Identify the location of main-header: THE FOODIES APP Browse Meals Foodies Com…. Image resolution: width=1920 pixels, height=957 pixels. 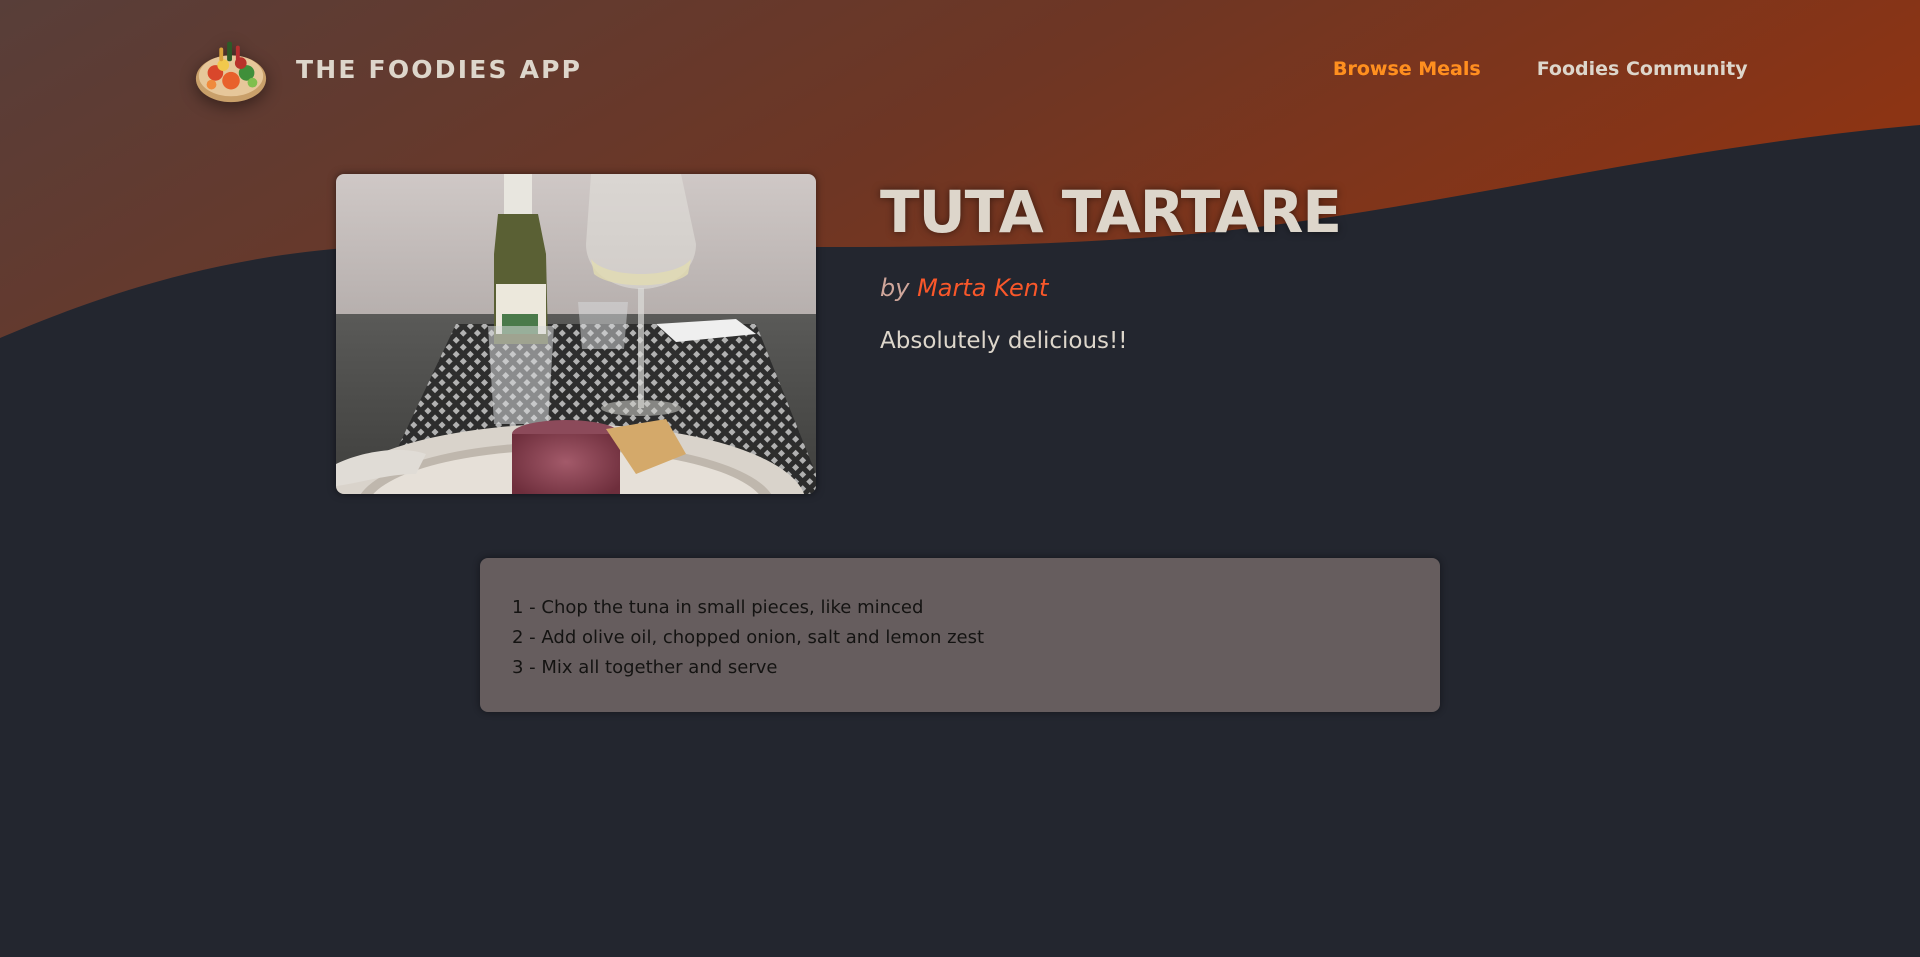
(960, 70).